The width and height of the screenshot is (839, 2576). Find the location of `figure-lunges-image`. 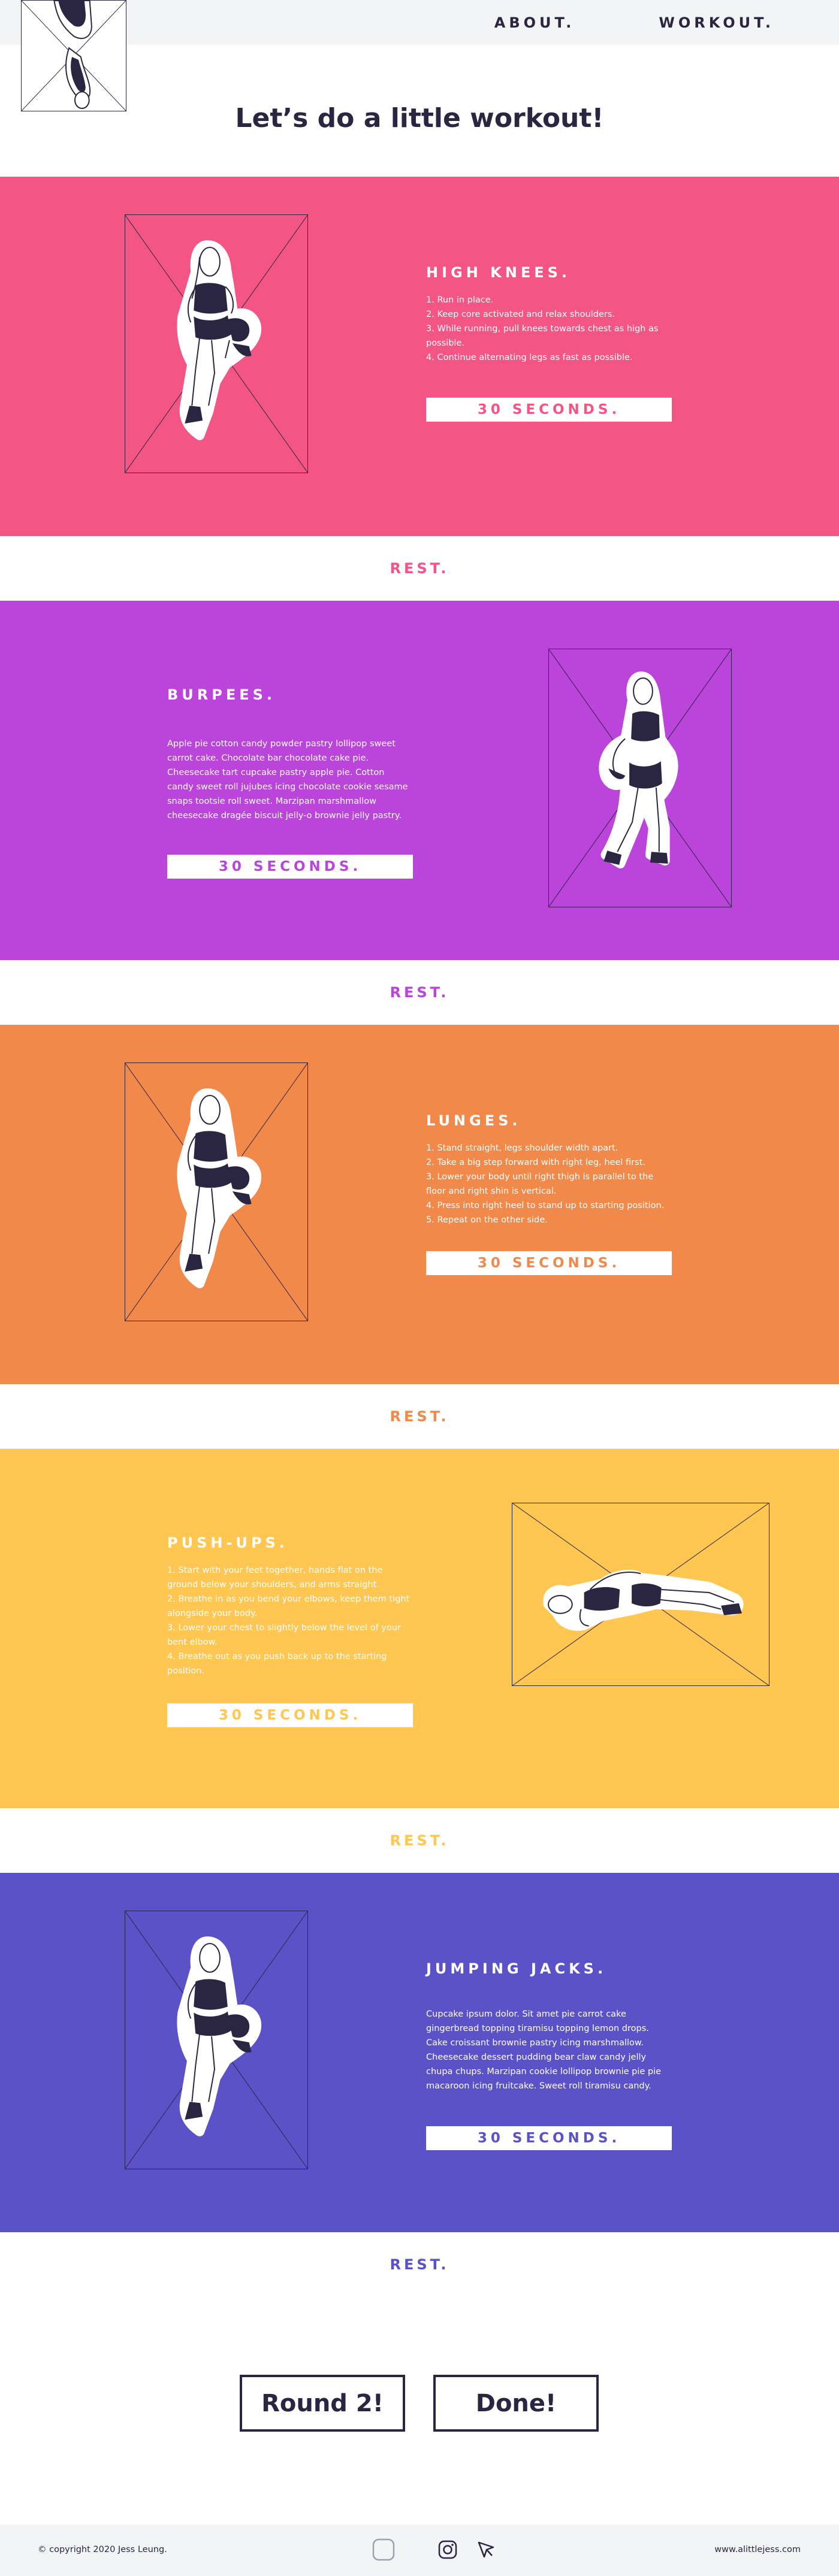

figure-lunges-image is located at coordinates (216, 1192).